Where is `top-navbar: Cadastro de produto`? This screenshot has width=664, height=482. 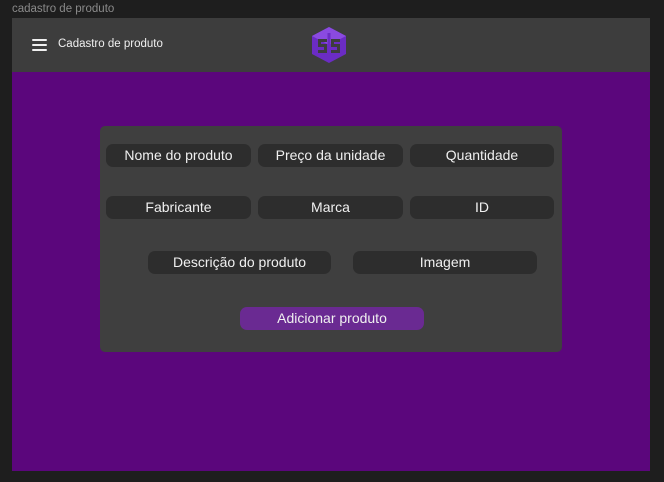
top-navbar: Cadastro de produto is located at coordinates (331, 45).